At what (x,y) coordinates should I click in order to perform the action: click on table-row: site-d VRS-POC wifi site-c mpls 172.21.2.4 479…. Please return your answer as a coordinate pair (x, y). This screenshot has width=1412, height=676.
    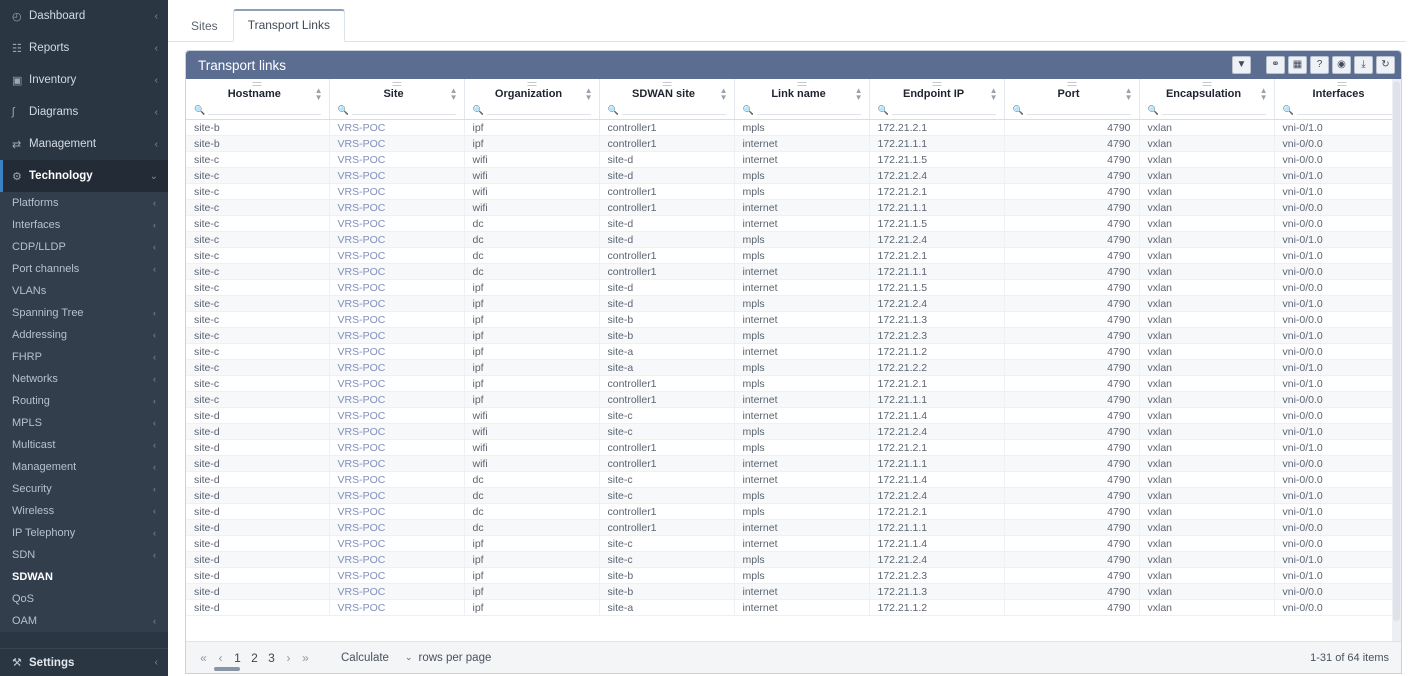
    Looking at the image, I should click on (793, 431).